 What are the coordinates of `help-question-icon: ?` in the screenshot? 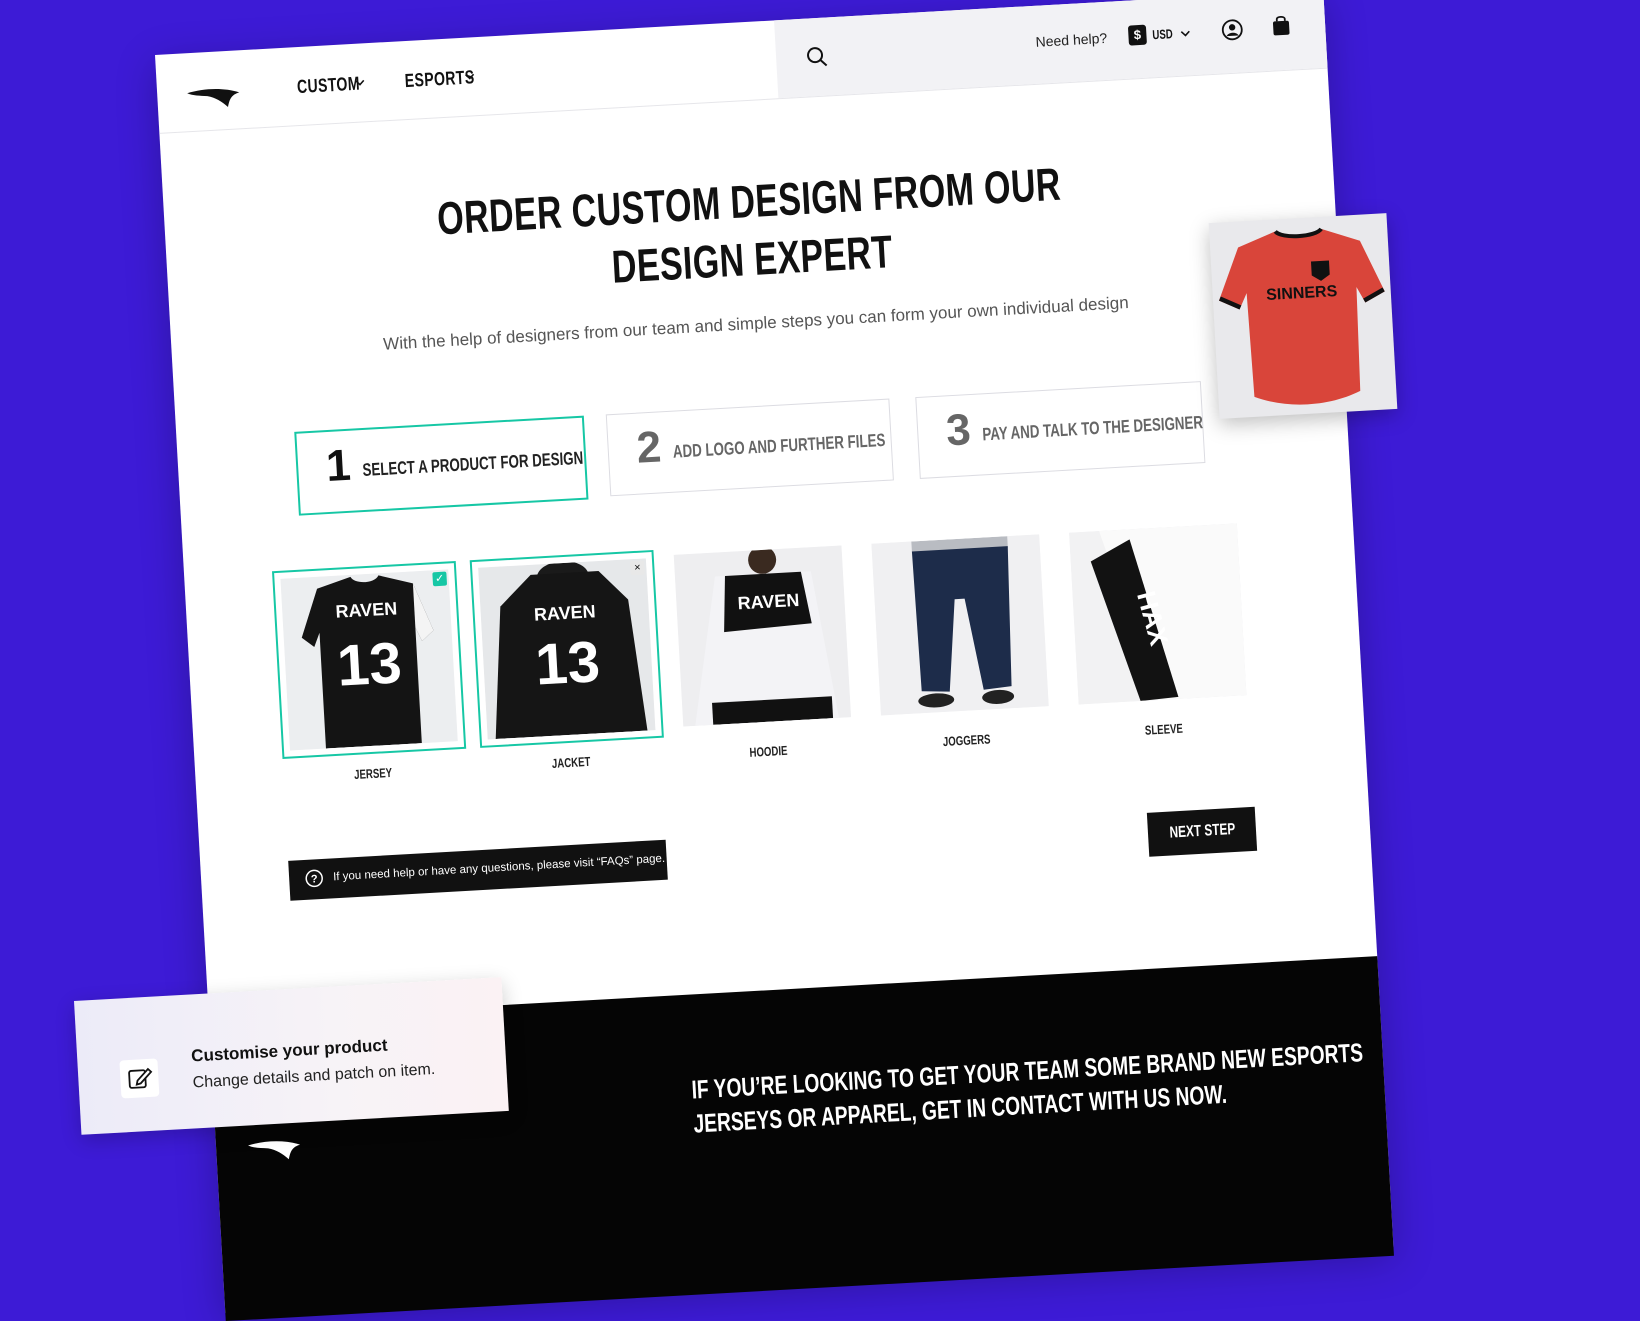 It's located at (314, 878).